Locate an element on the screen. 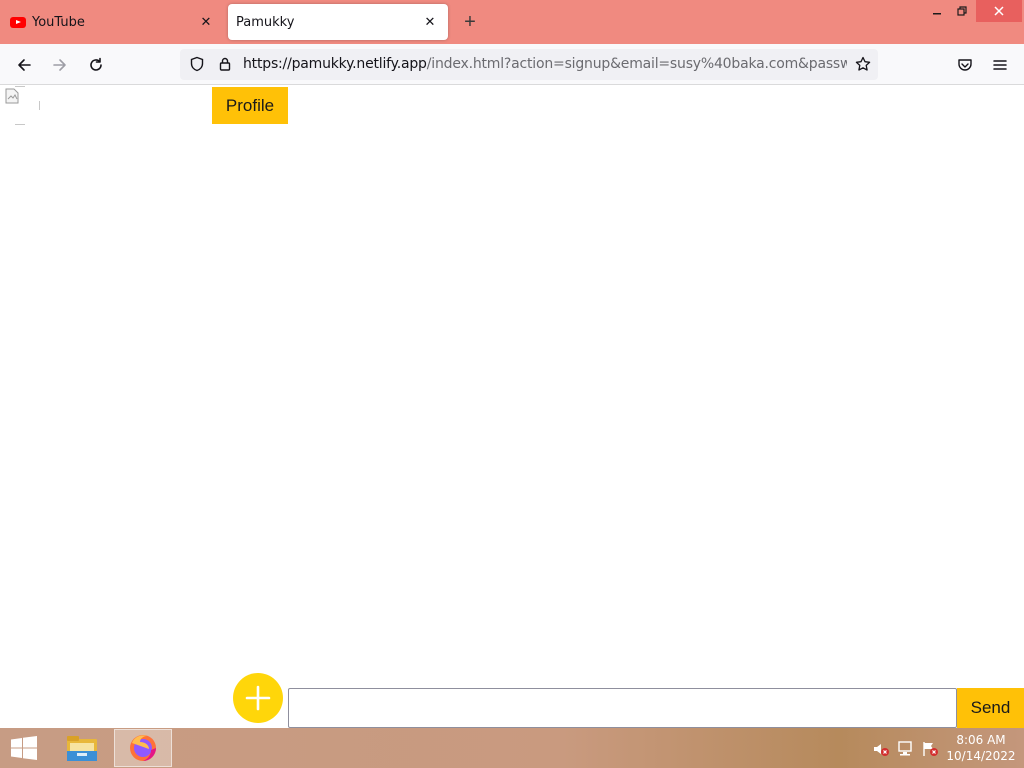  action-center-flag-icon is located at coordinates (930, 749).